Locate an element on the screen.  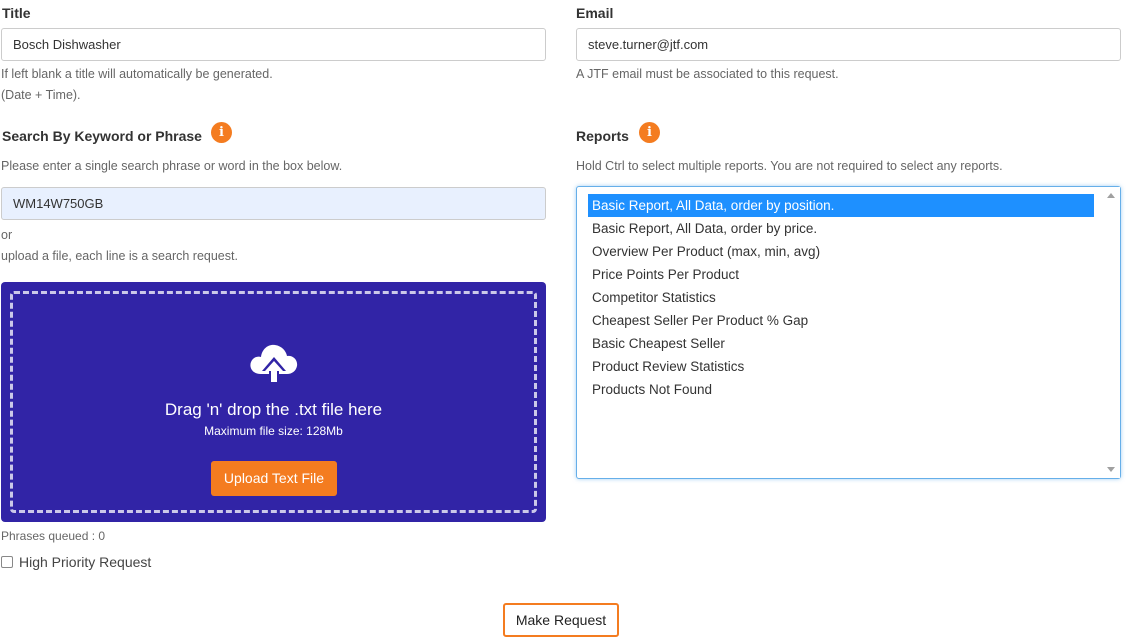
report-option: Competitor Statistics is located at coordinates (841, 297).